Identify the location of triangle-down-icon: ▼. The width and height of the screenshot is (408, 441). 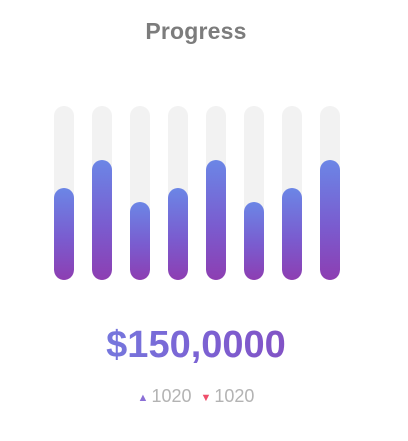
(206, 398).